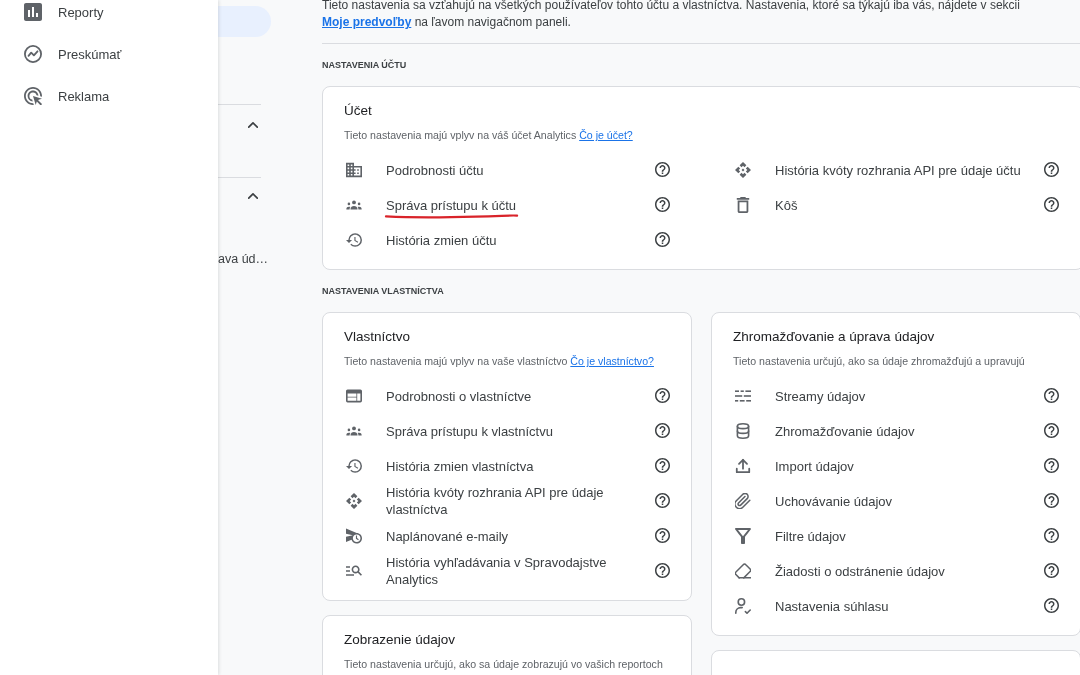 The height and width of the screenshot is (675, 1080). I want to click on upload-icon, so click(743, 465).